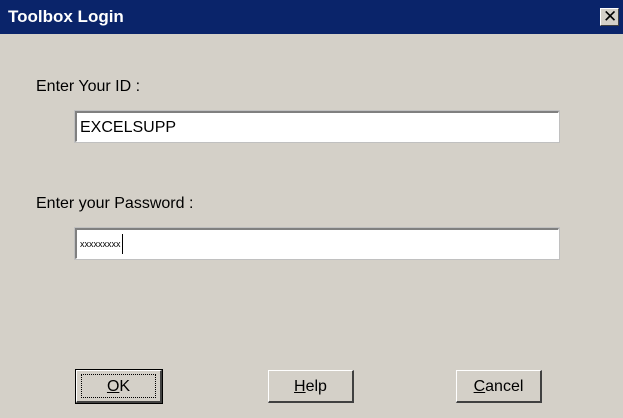 Image resolution: width=623 pixels, height=418 pixels. I want to click on password-label: Enter your Password :, so click(115, 203).